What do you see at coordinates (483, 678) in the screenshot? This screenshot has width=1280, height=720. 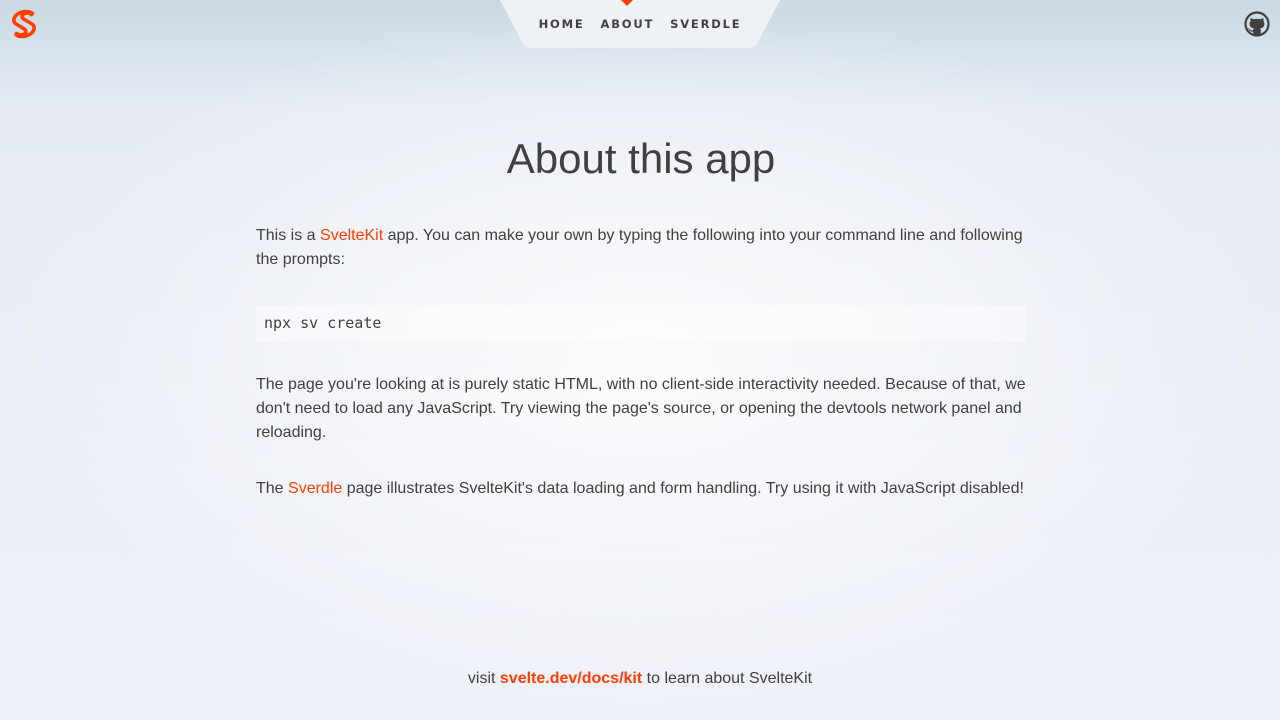 I see `footer-text-before: visit` at bounding box center [483, 678].